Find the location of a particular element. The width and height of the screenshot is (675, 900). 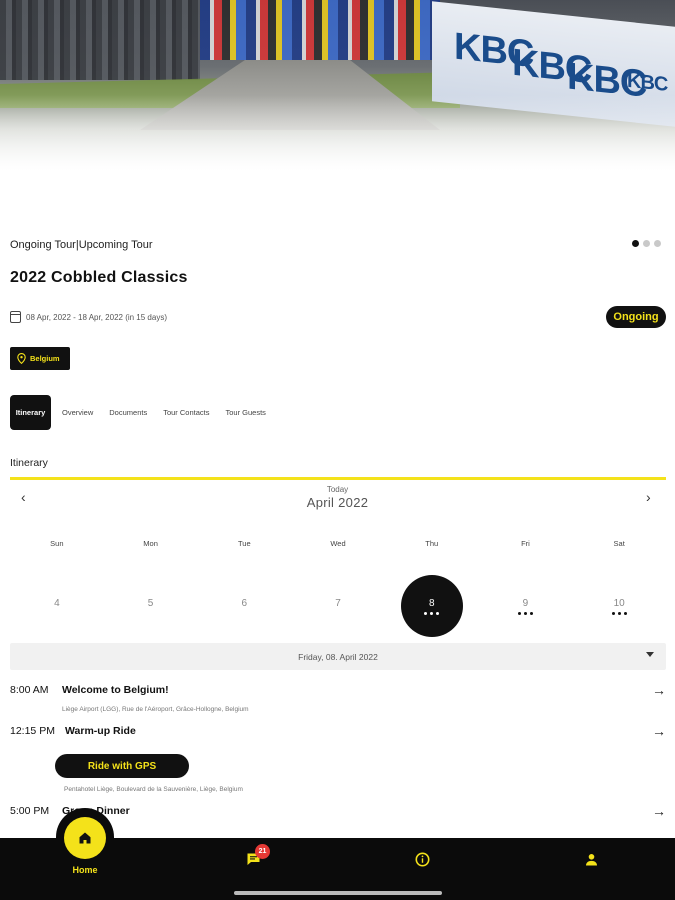

hero-fade is located at coordinates (337, 142).